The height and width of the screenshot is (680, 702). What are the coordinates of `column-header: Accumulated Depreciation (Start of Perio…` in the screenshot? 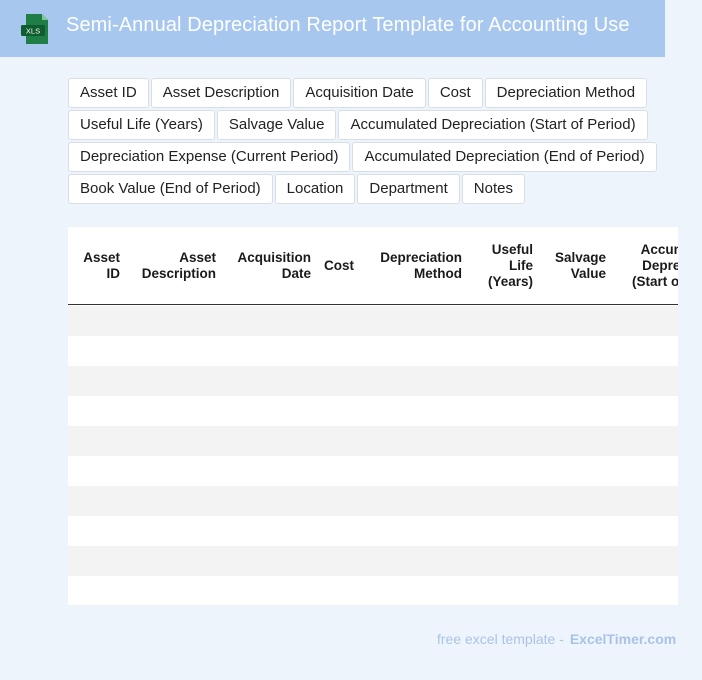 It's located at (654, 265).